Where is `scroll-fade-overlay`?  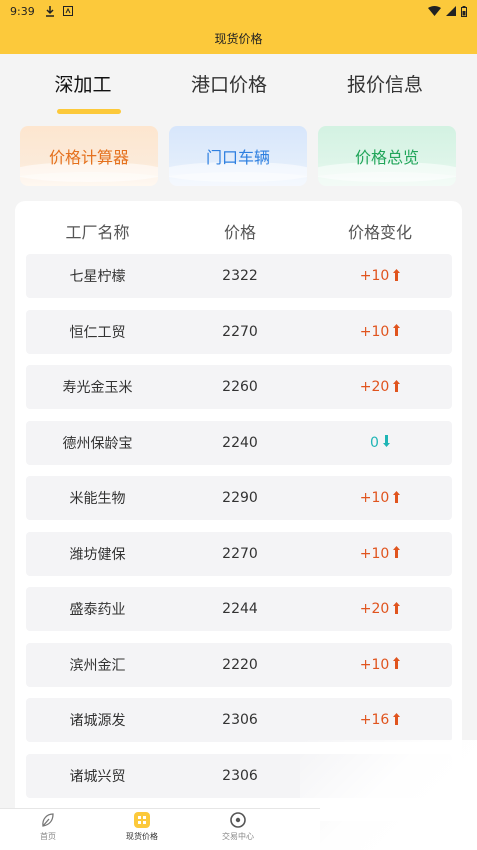
scroll-fade-overlay is located at coordinates (388, 795).